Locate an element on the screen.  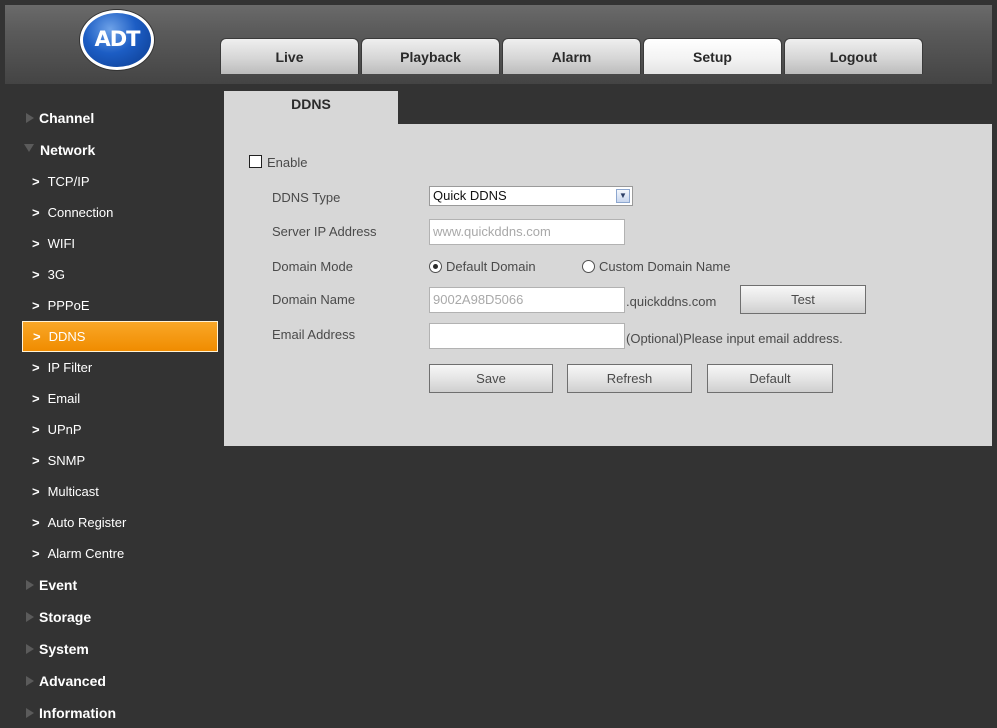
sidebar-item-upnp: > UPnP is located at coordinates (120, 429).